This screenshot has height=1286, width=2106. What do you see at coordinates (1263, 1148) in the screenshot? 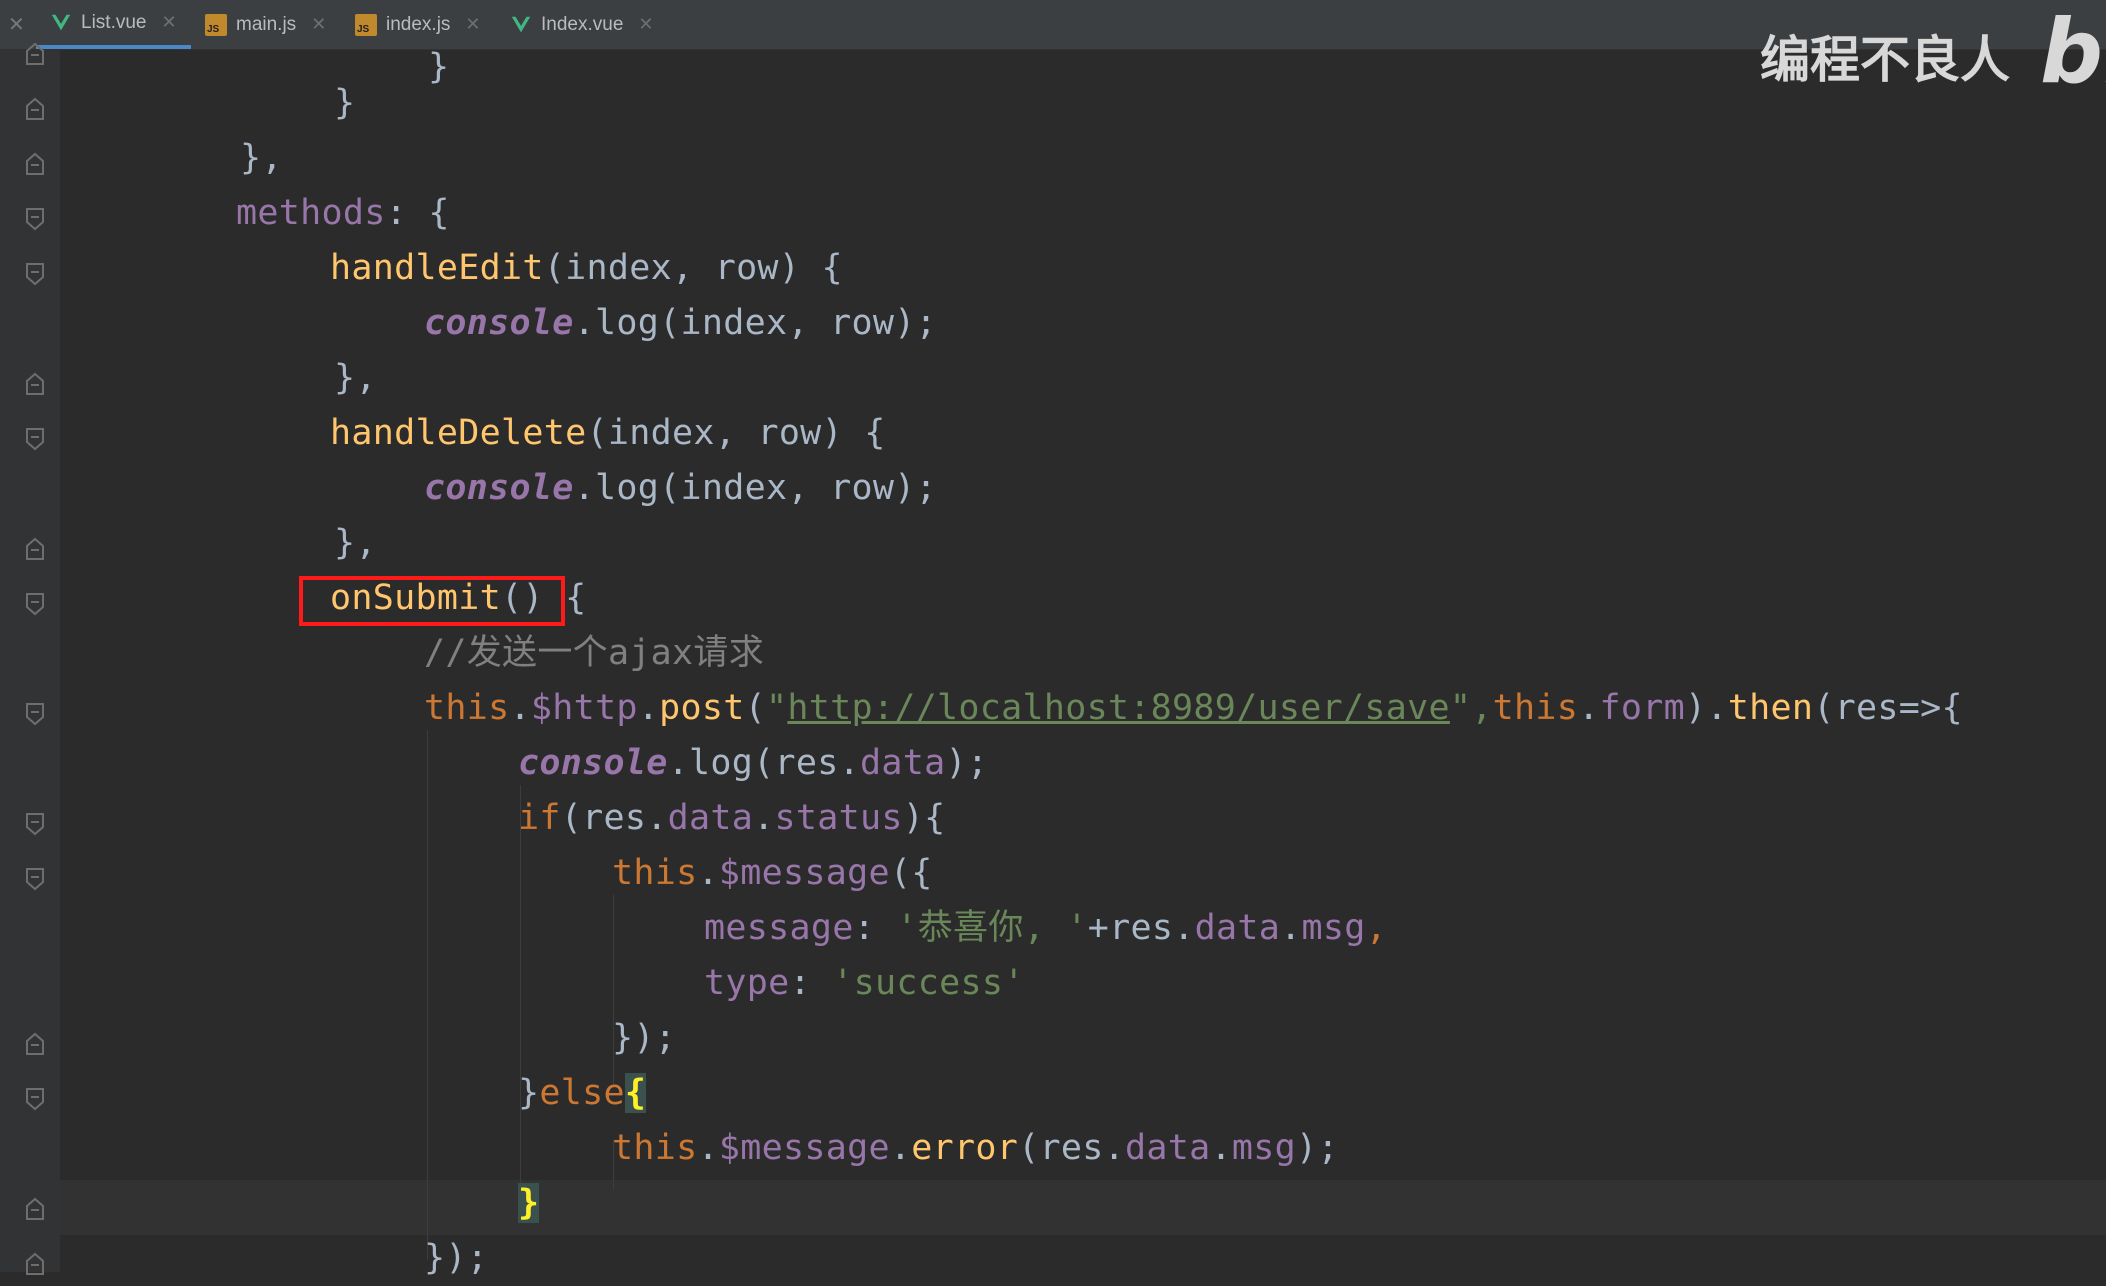
I see `code-token: msg` at bounding box center [1263, 1148].